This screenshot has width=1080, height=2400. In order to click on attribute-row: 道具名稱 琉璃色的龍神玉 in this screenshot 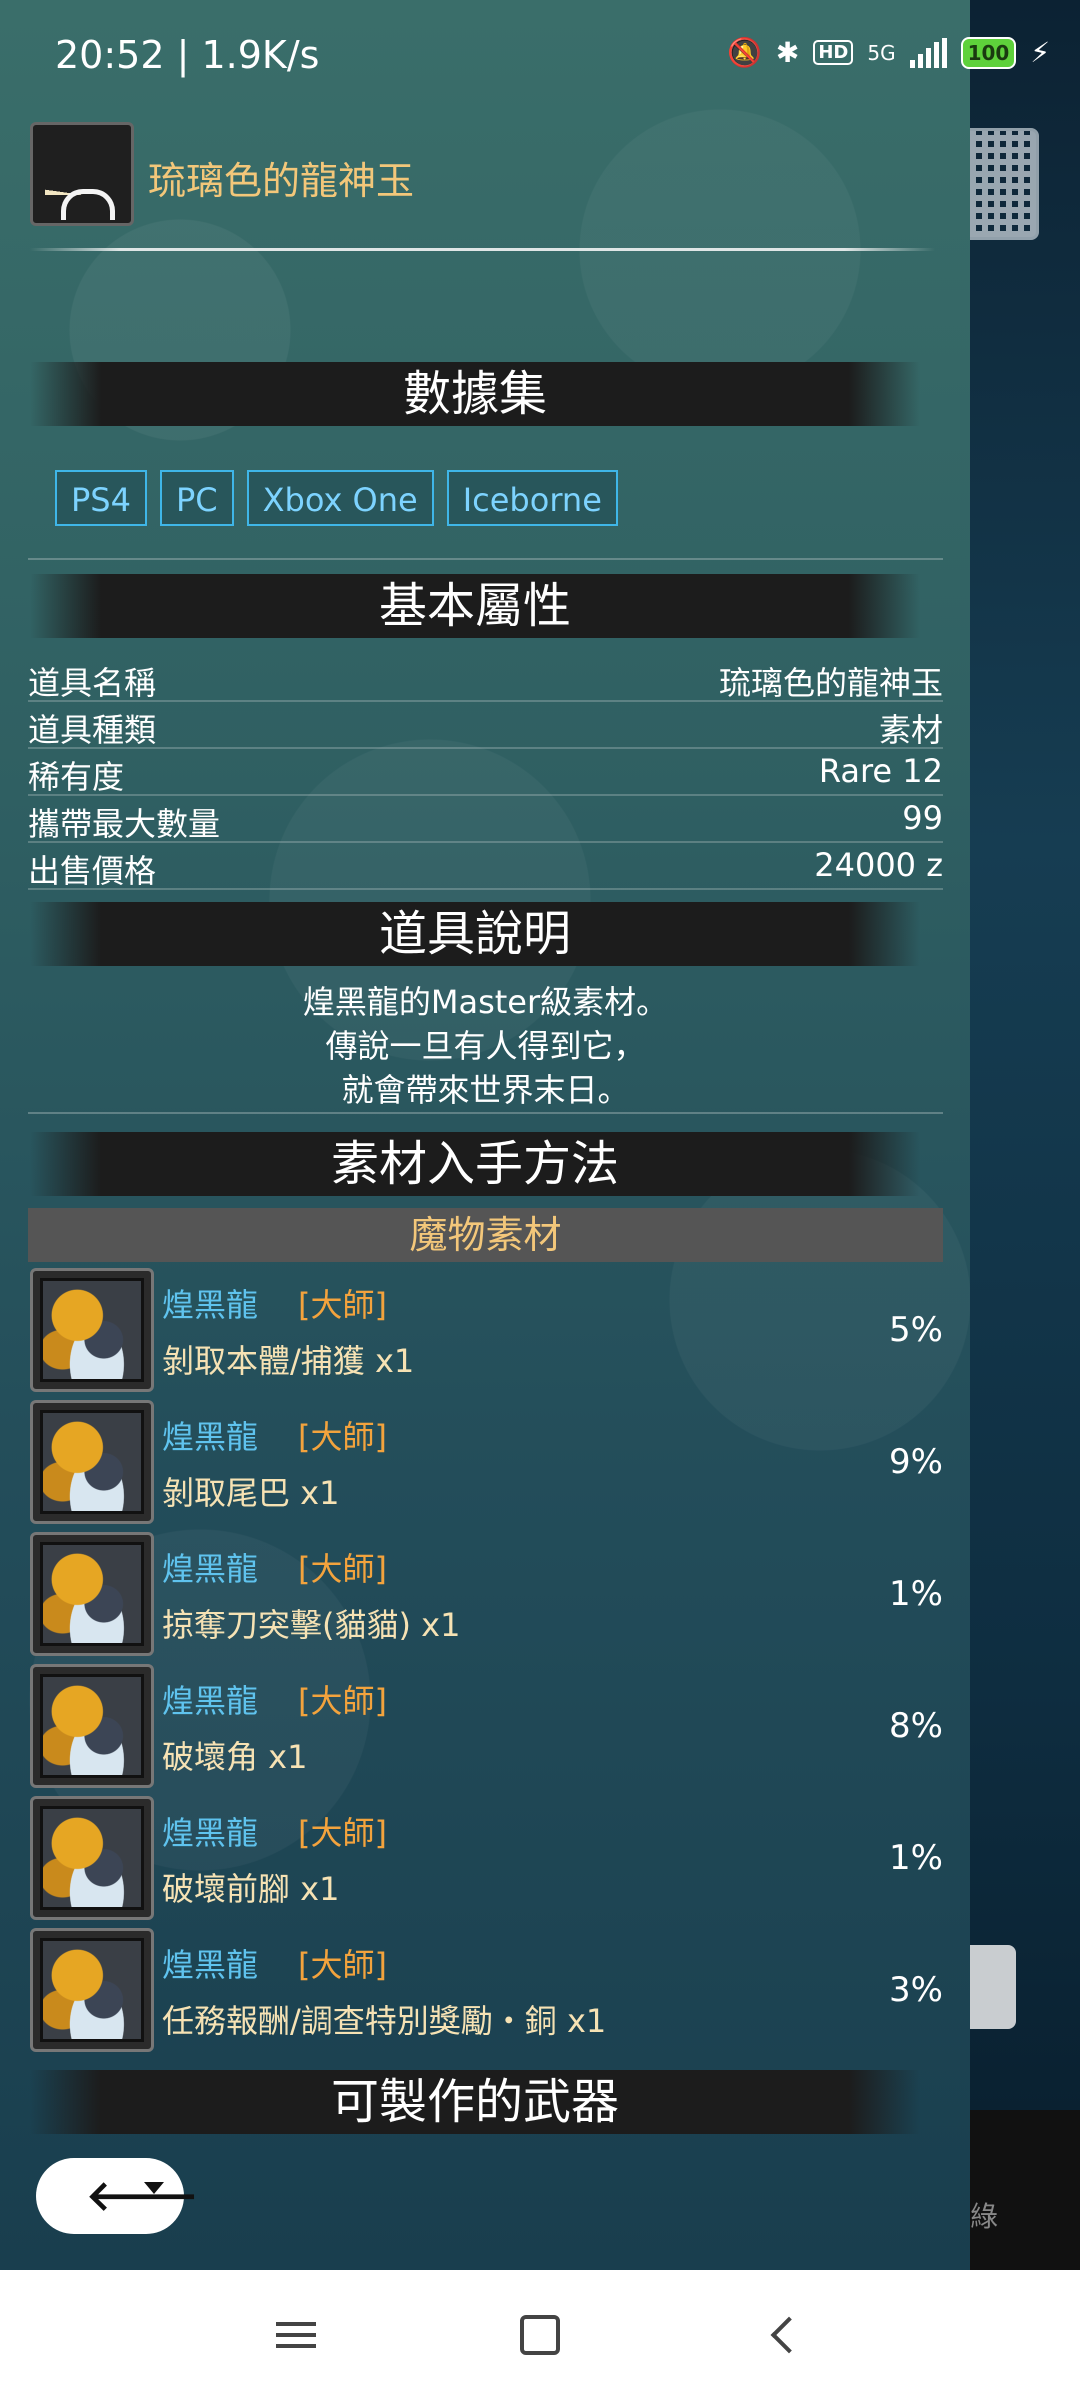, I will do `click(485, 678)`.